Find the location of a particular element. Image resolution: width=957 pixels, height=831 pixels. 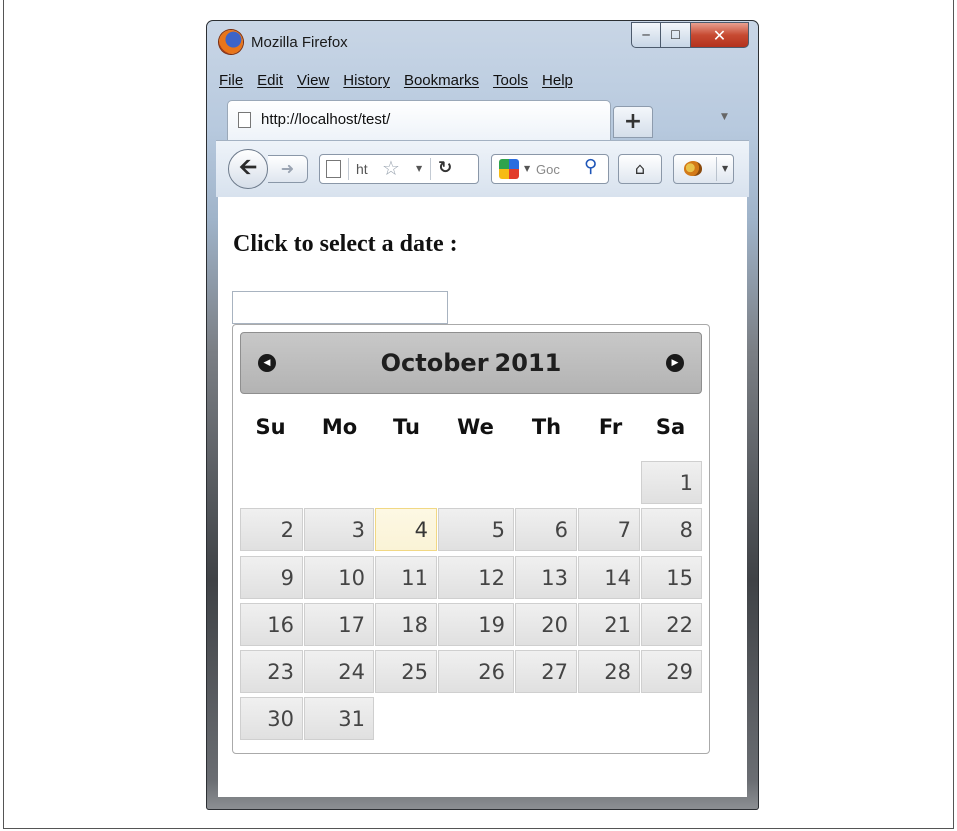

new-tab-button: + is located at coordinates (633, 122).